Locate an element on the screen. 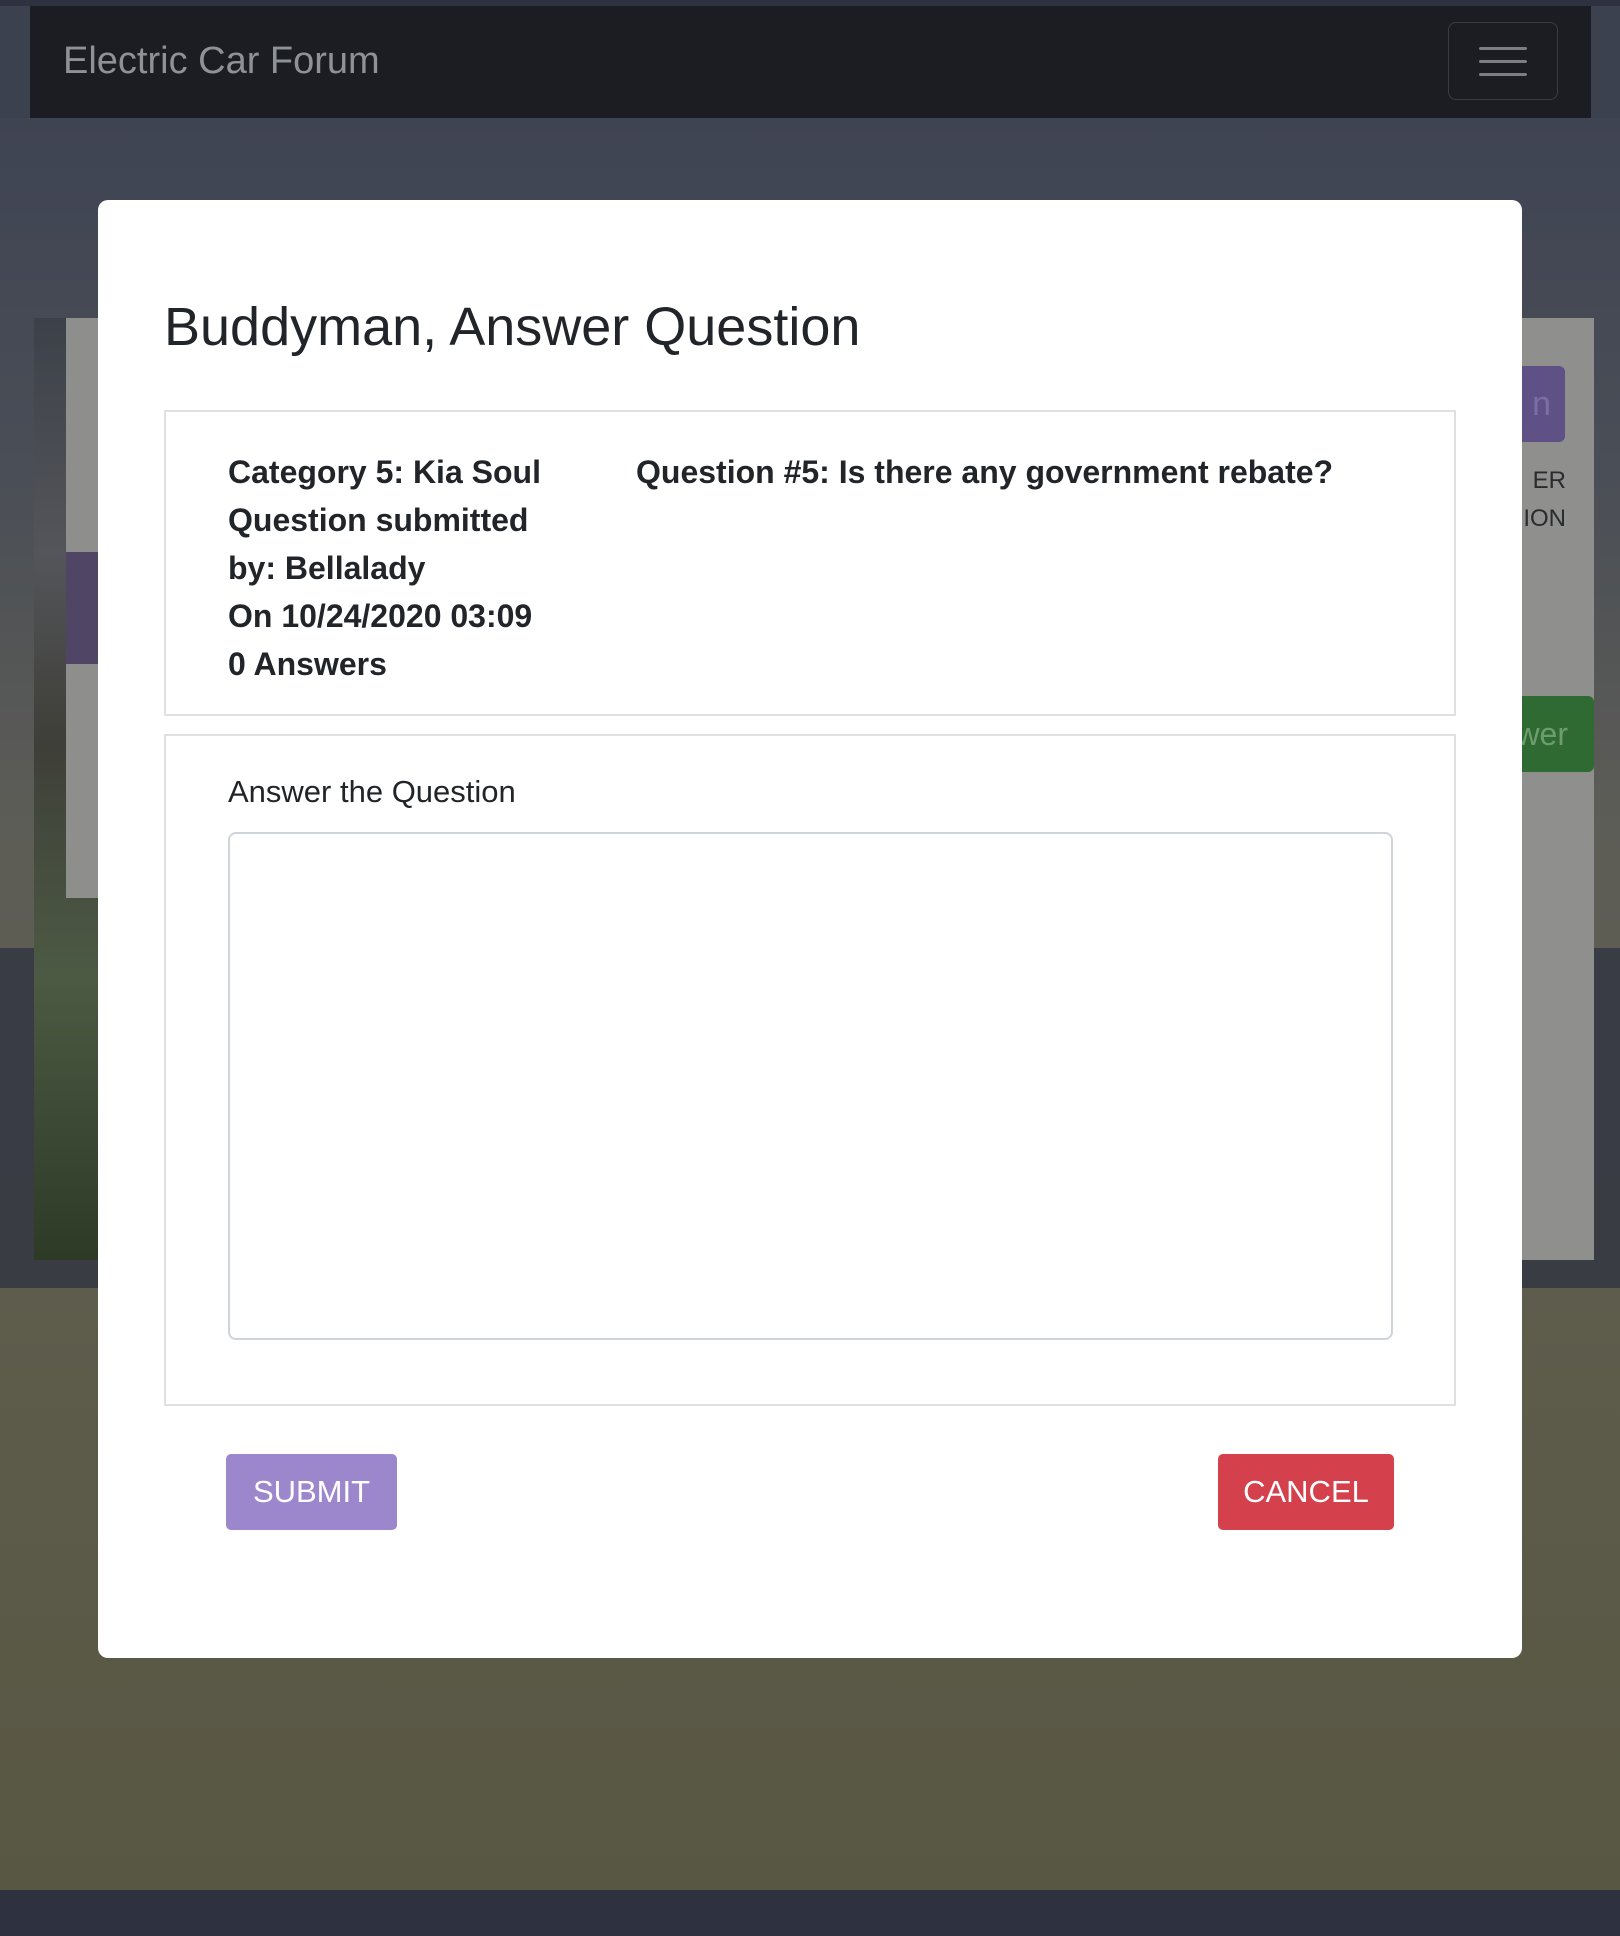  answers-count: 0 Answers is located at coordinates (307, 664).